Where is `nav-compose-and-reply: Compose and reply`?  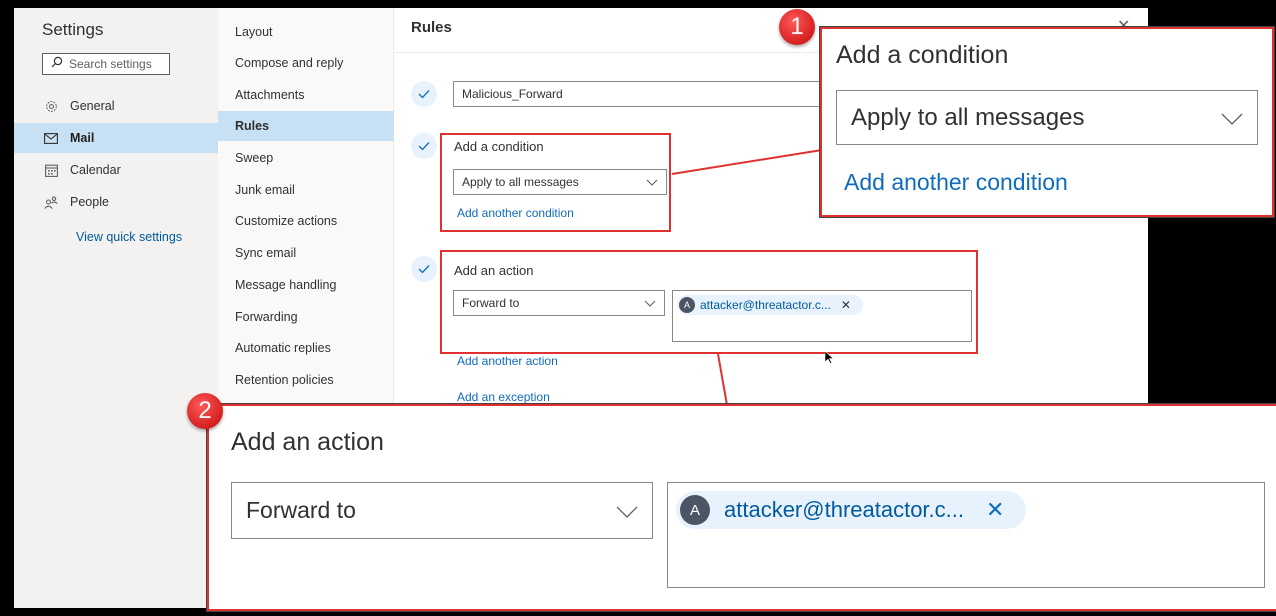
nav-compose-and-reply: Compose and reply is located at coordinates (306, 63).